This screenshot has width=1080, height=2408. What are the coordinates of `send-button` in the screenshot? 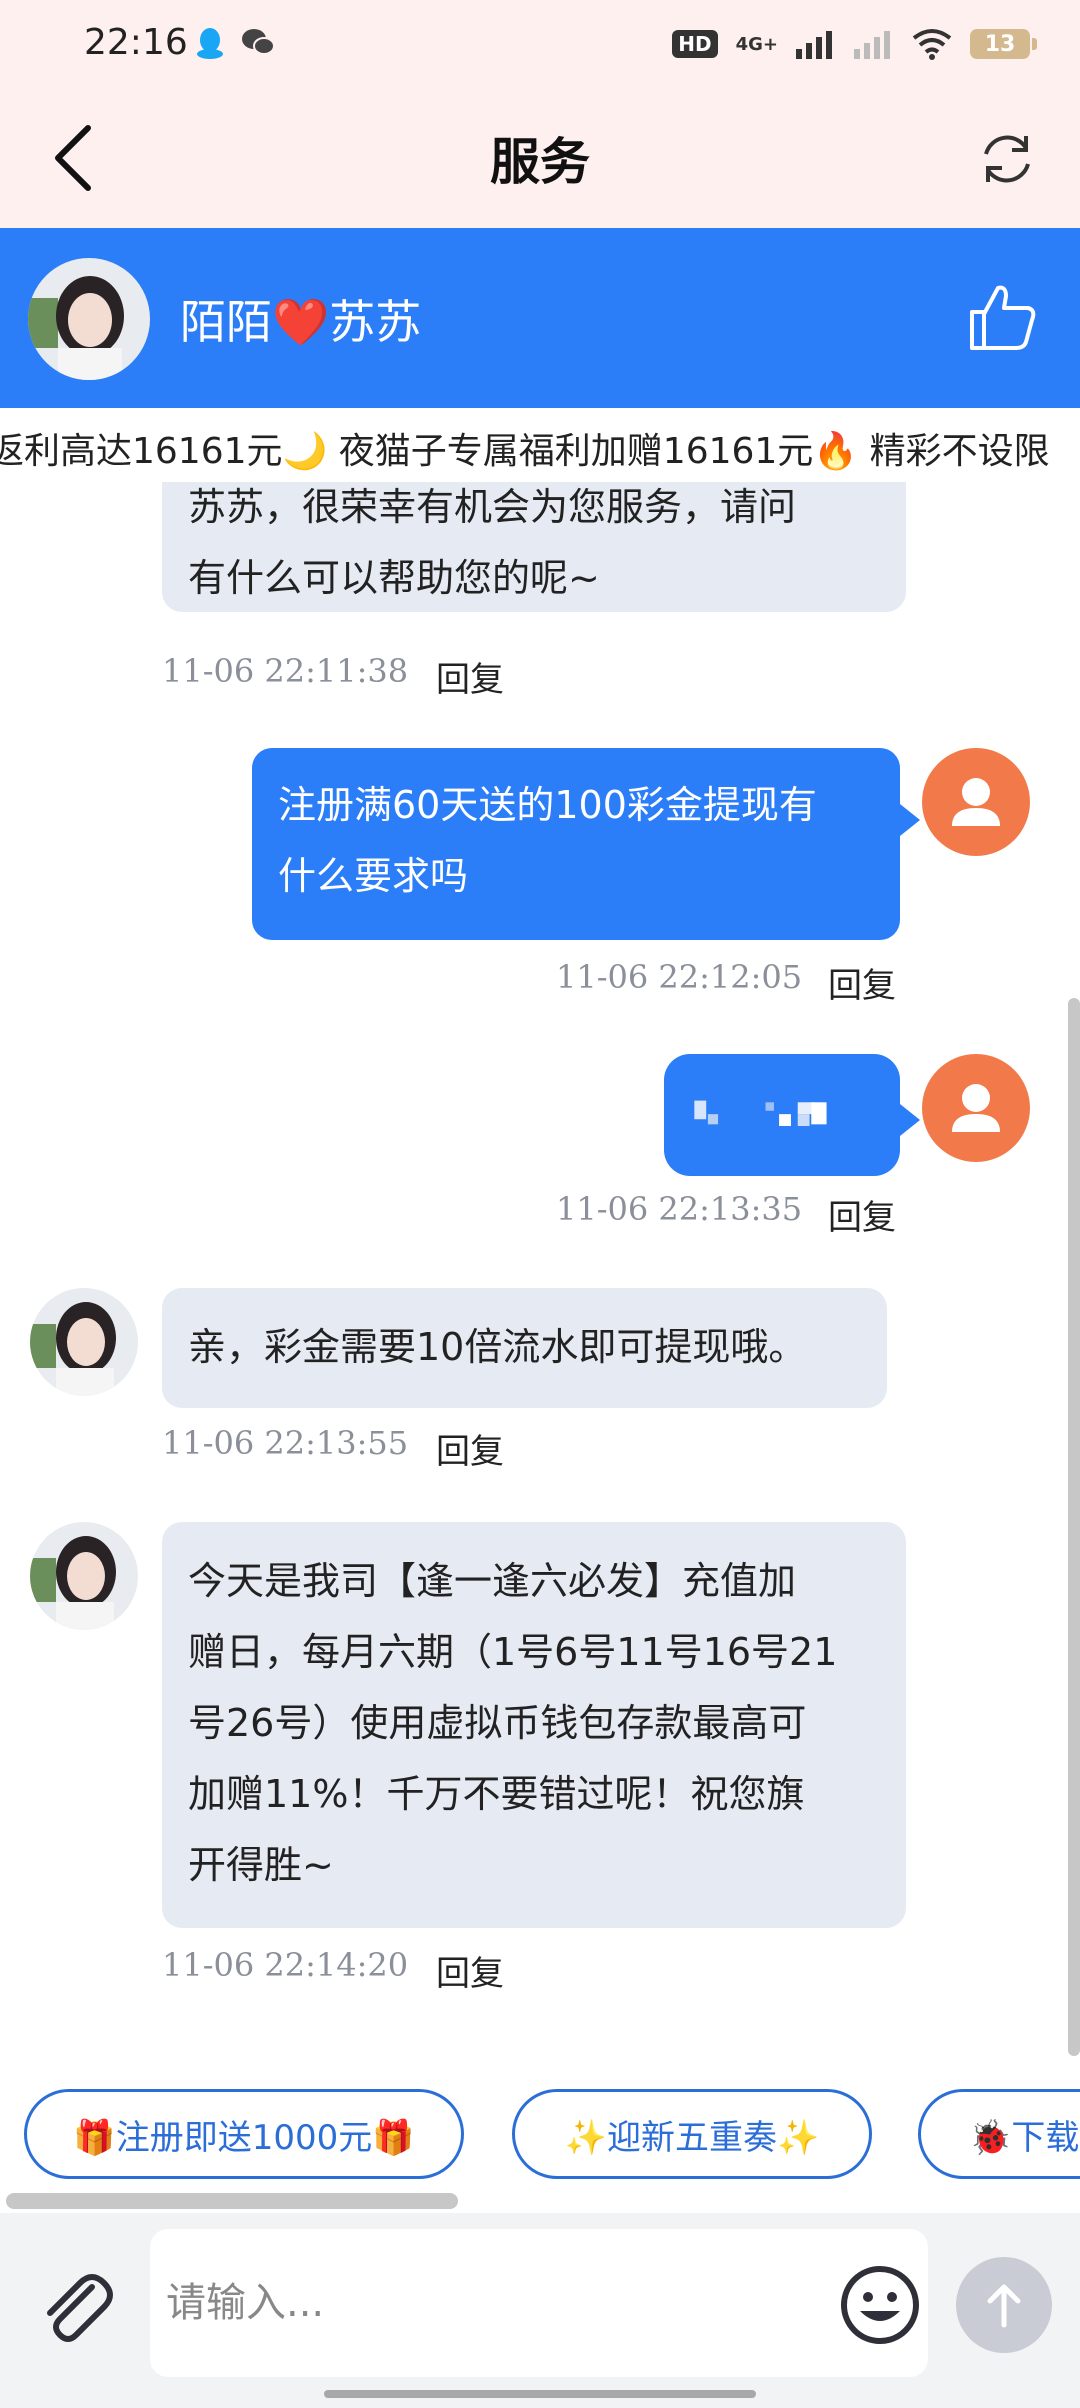 It's located at (1004, 2305).